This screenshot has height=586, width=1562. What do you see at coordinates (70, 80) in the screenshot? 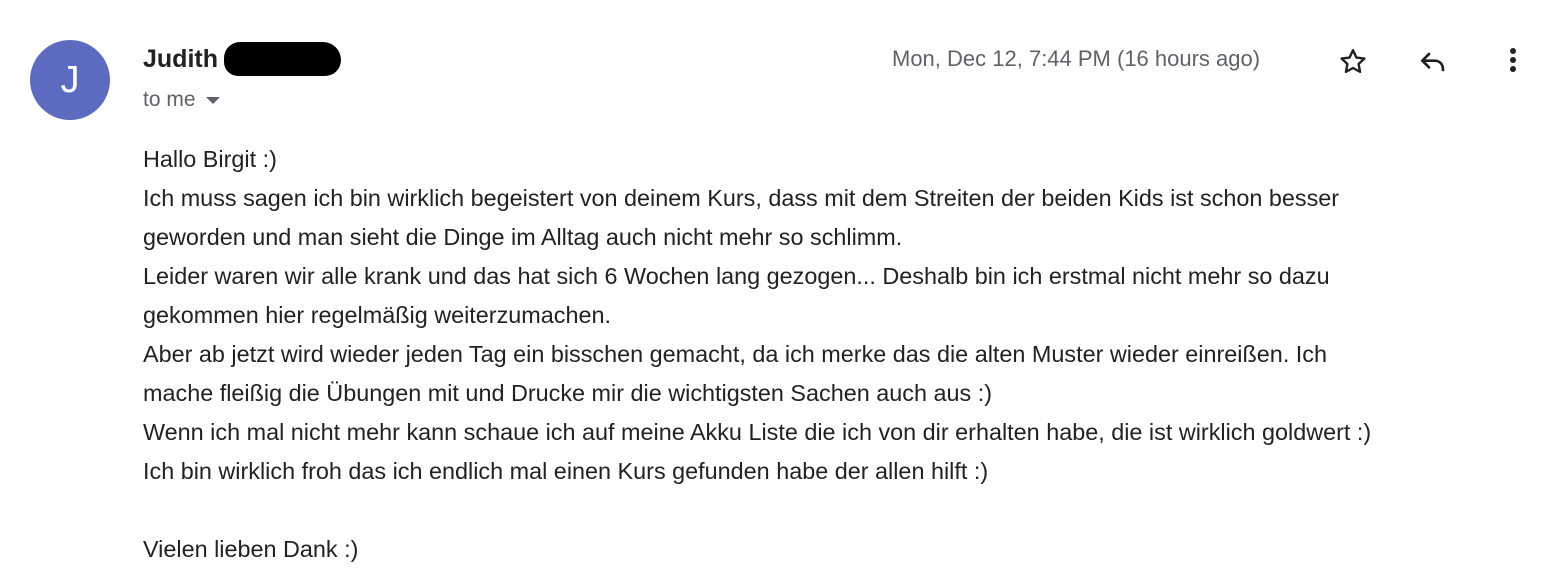
I see `sender-avatar: J` at bounding box center [70, 80].